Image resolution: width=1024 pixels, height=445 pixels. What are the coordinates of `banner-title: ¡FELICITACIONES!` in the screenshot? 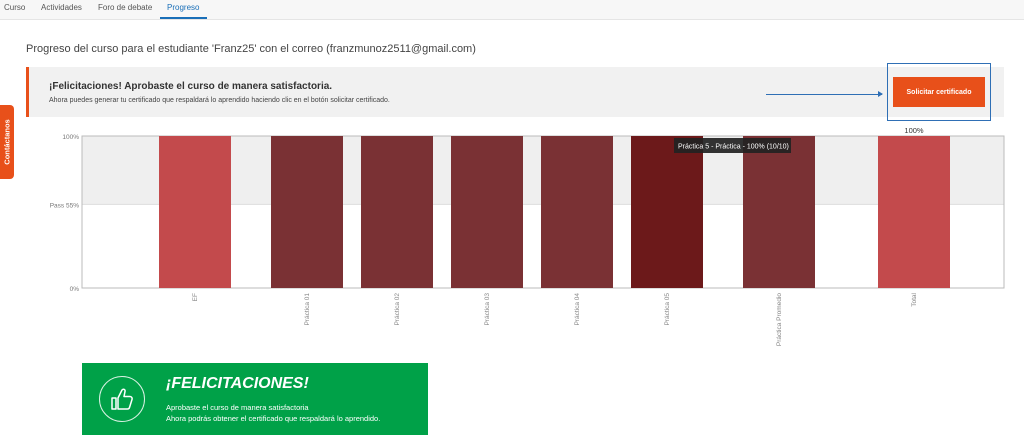 It's located at (237, 383).